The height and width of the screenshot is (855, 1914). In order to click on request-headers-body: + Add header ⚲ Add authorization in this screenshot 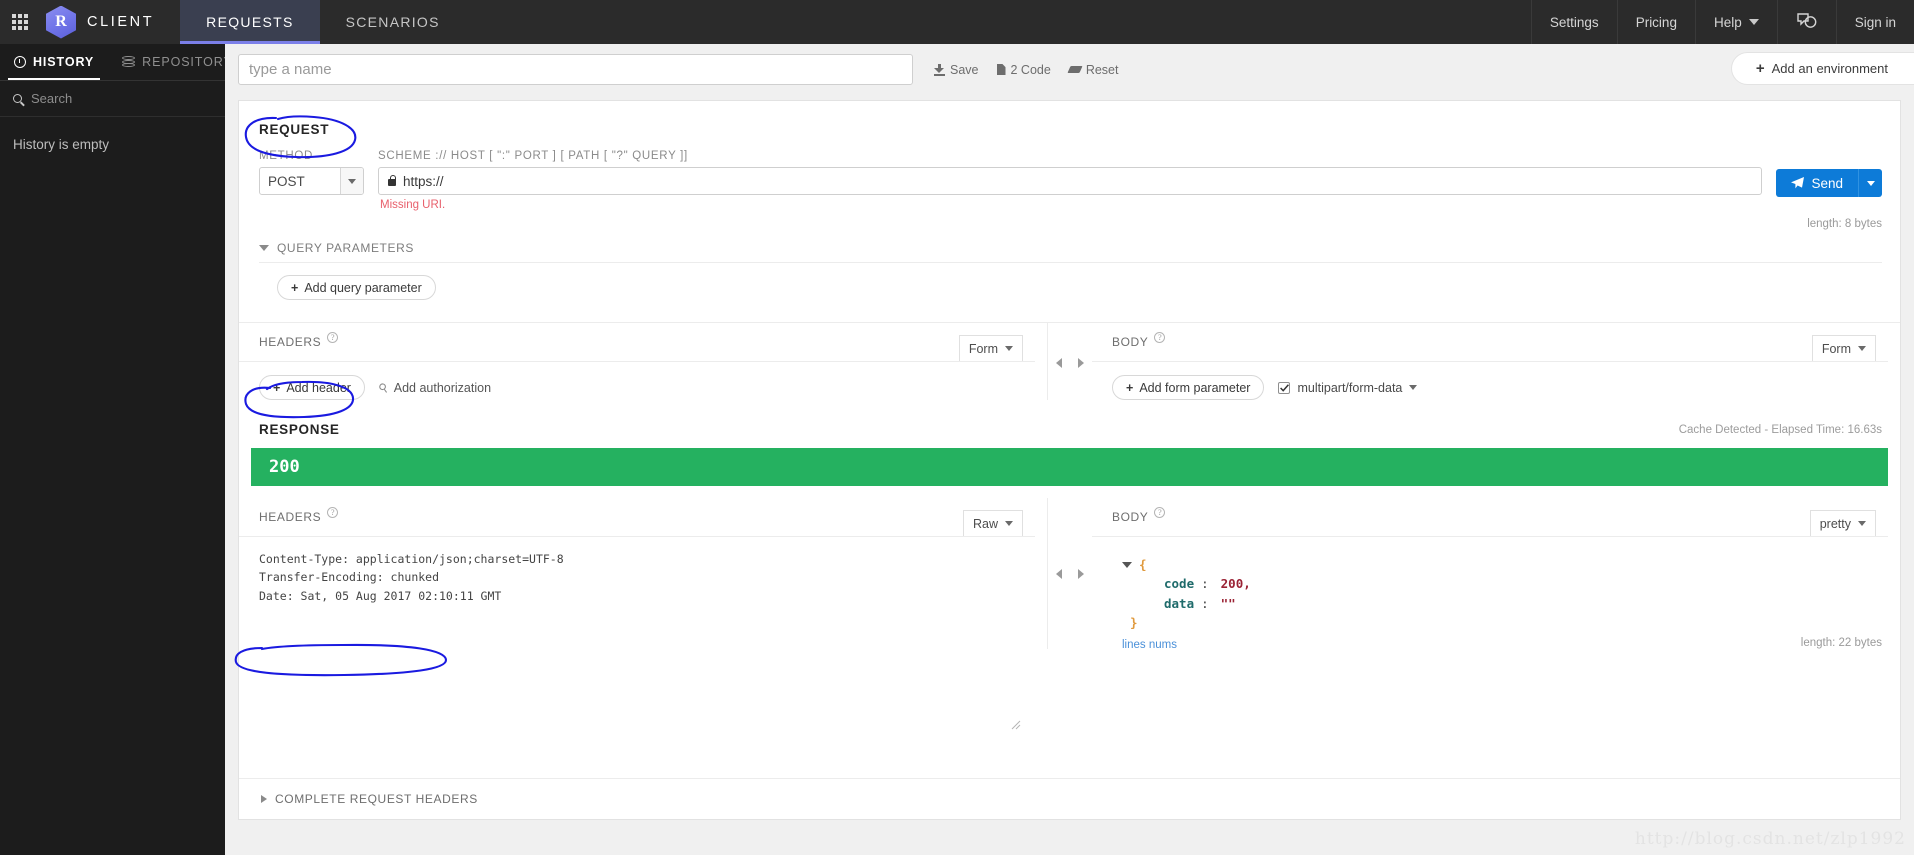, I will do `click(643, 381)`.